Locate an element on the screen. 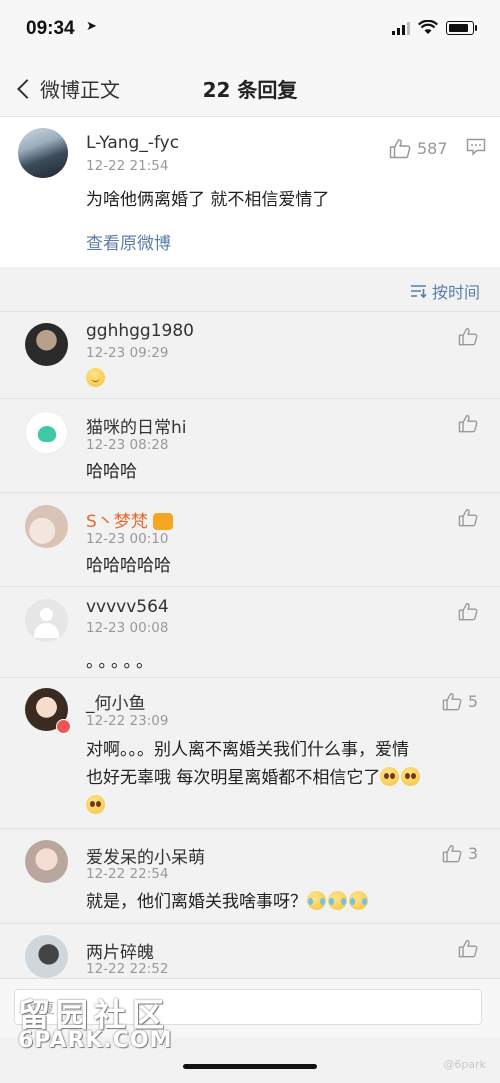 This screenshot has height=1083, width=500. signal-icon is located at coordinates (401, 28).